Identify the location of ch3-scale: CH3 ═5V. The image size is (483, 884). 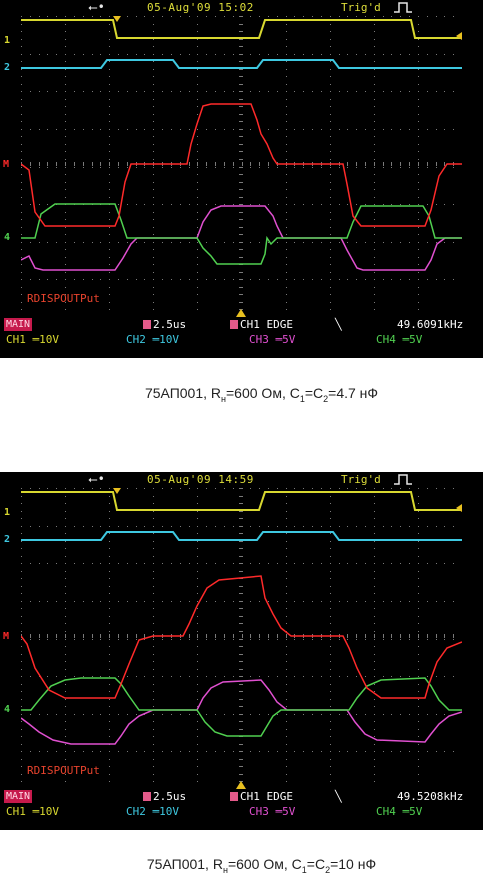
(272, 339).